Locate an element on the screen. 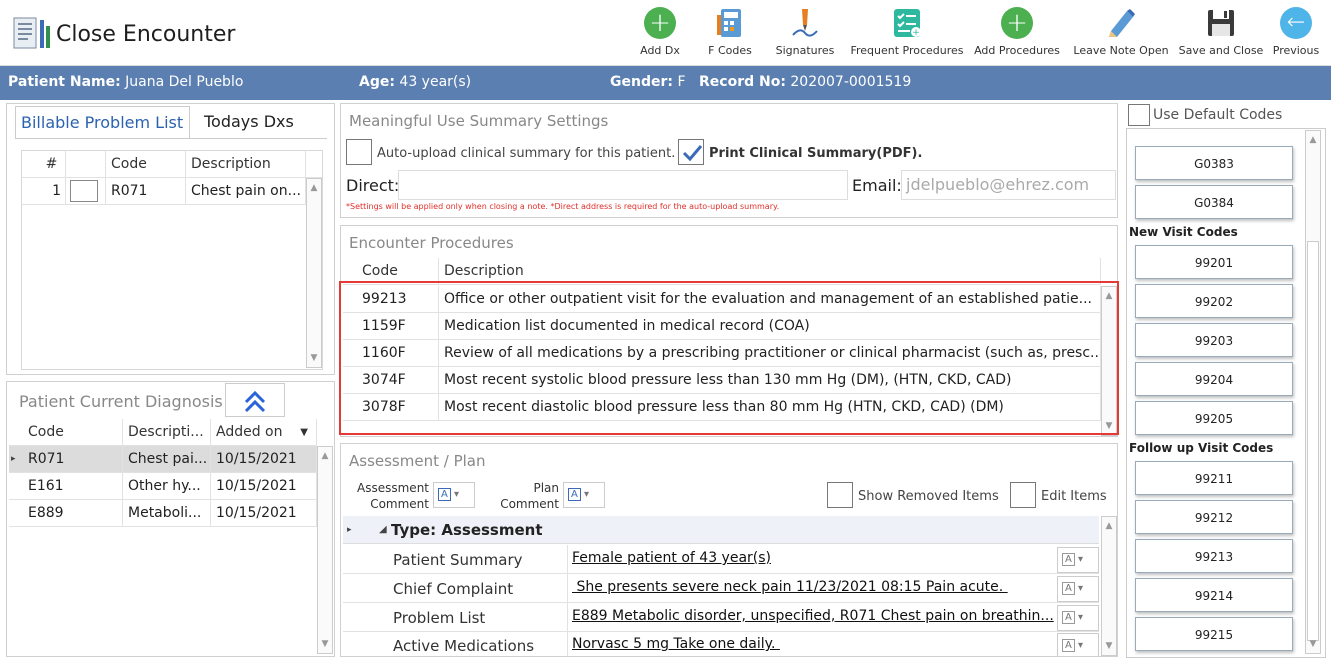  tab-billable-problem-list: Billable Problem List is located at coordinates (102, 122).